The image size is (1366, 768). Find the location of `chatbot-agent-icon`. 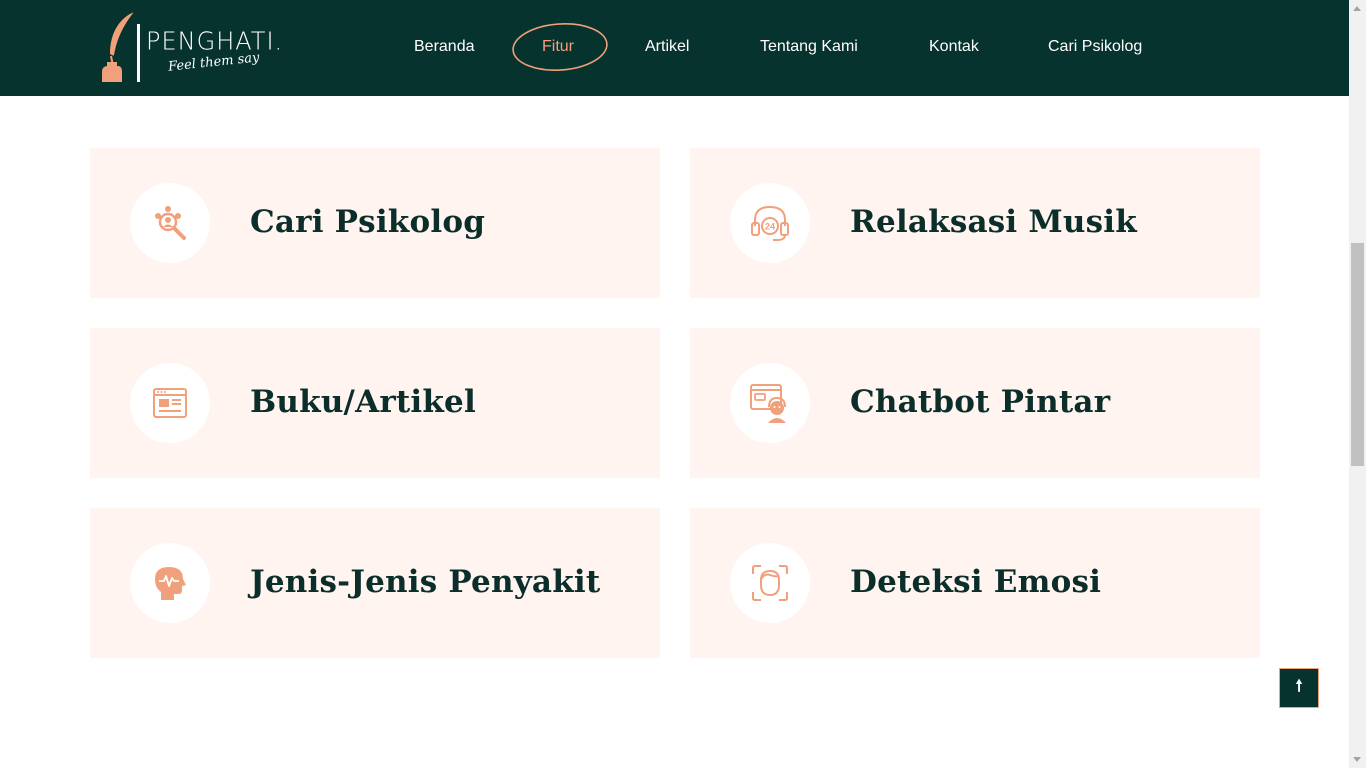

chatbot-agent-icon is located at coordinates (768, 403).